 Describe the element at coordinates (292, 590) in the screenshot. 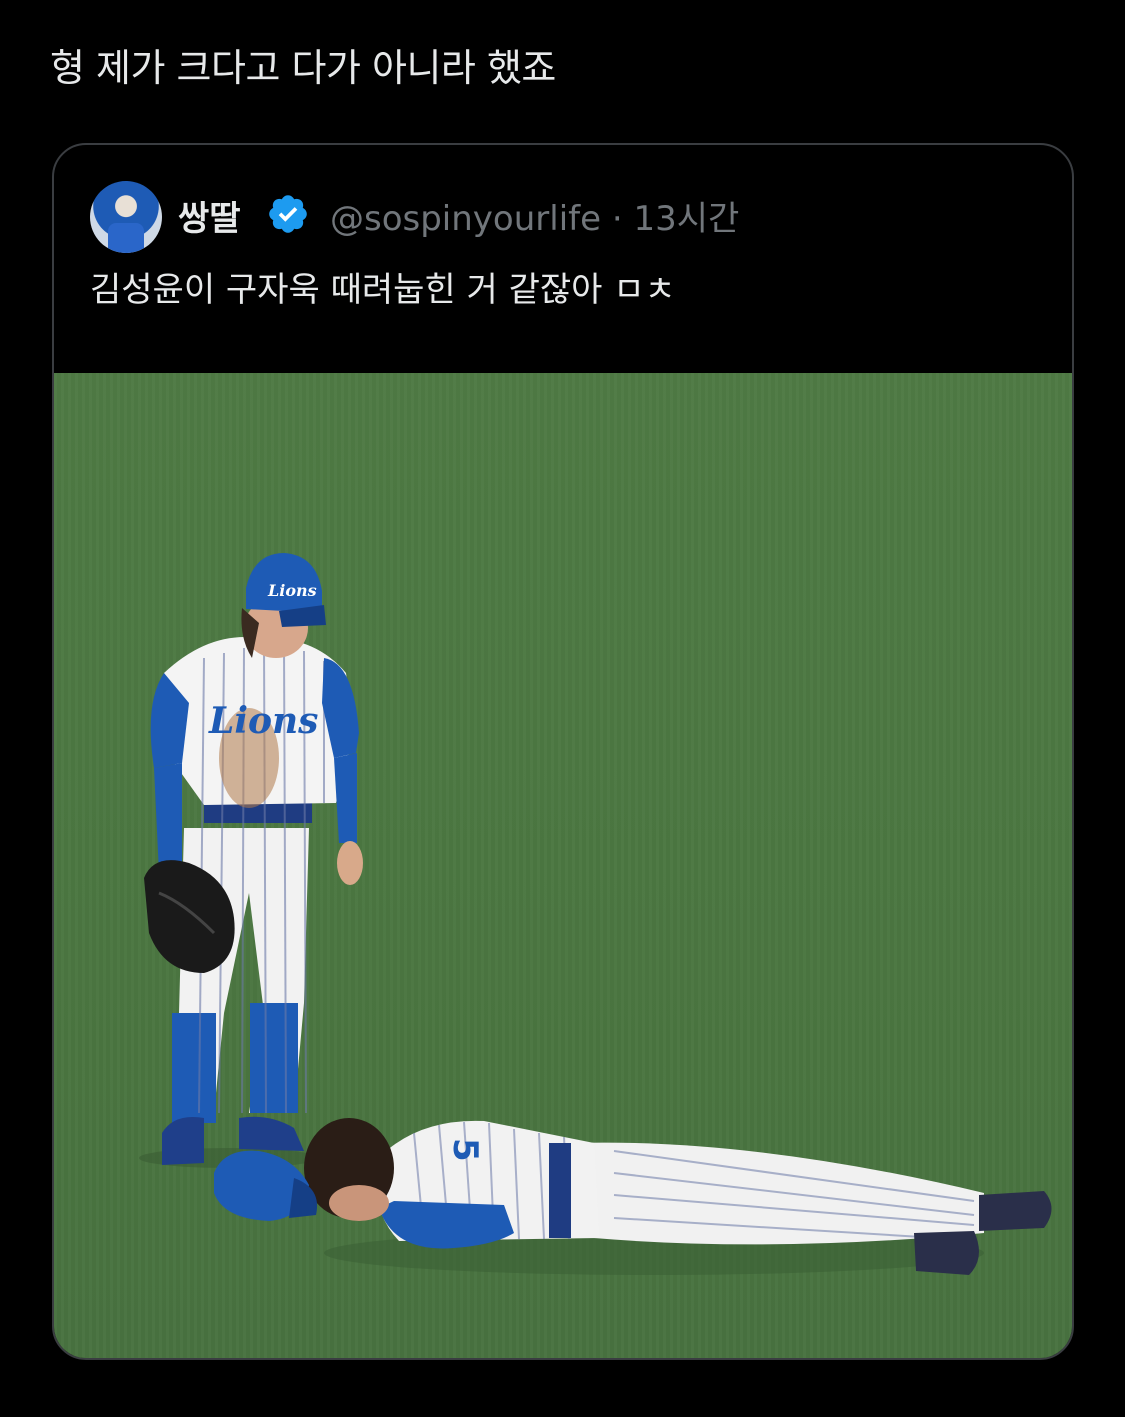

I see `cap-logo-text: Lions` at that location.